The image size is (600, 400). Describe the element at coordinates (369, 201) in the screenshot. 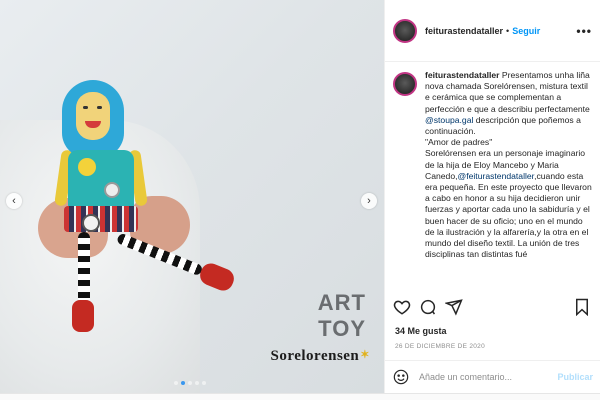

I see `chevron-right-icon: ›` at that location.